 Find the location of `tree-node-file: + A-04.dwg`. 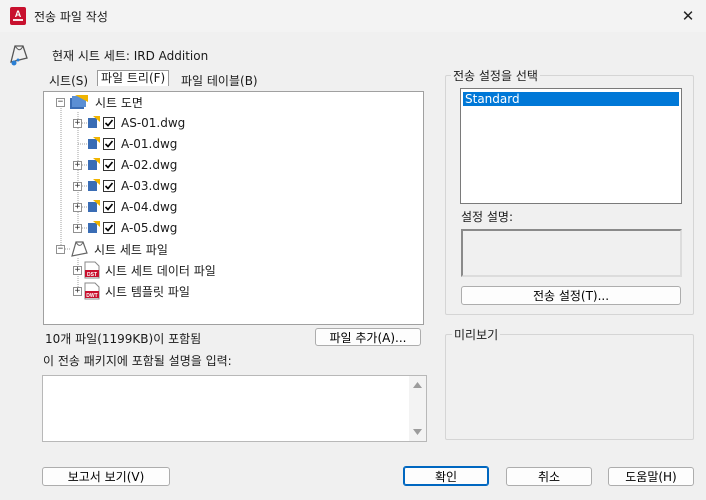

tree-node-file: + A-04.dwg is located at coordinates (125, 207).